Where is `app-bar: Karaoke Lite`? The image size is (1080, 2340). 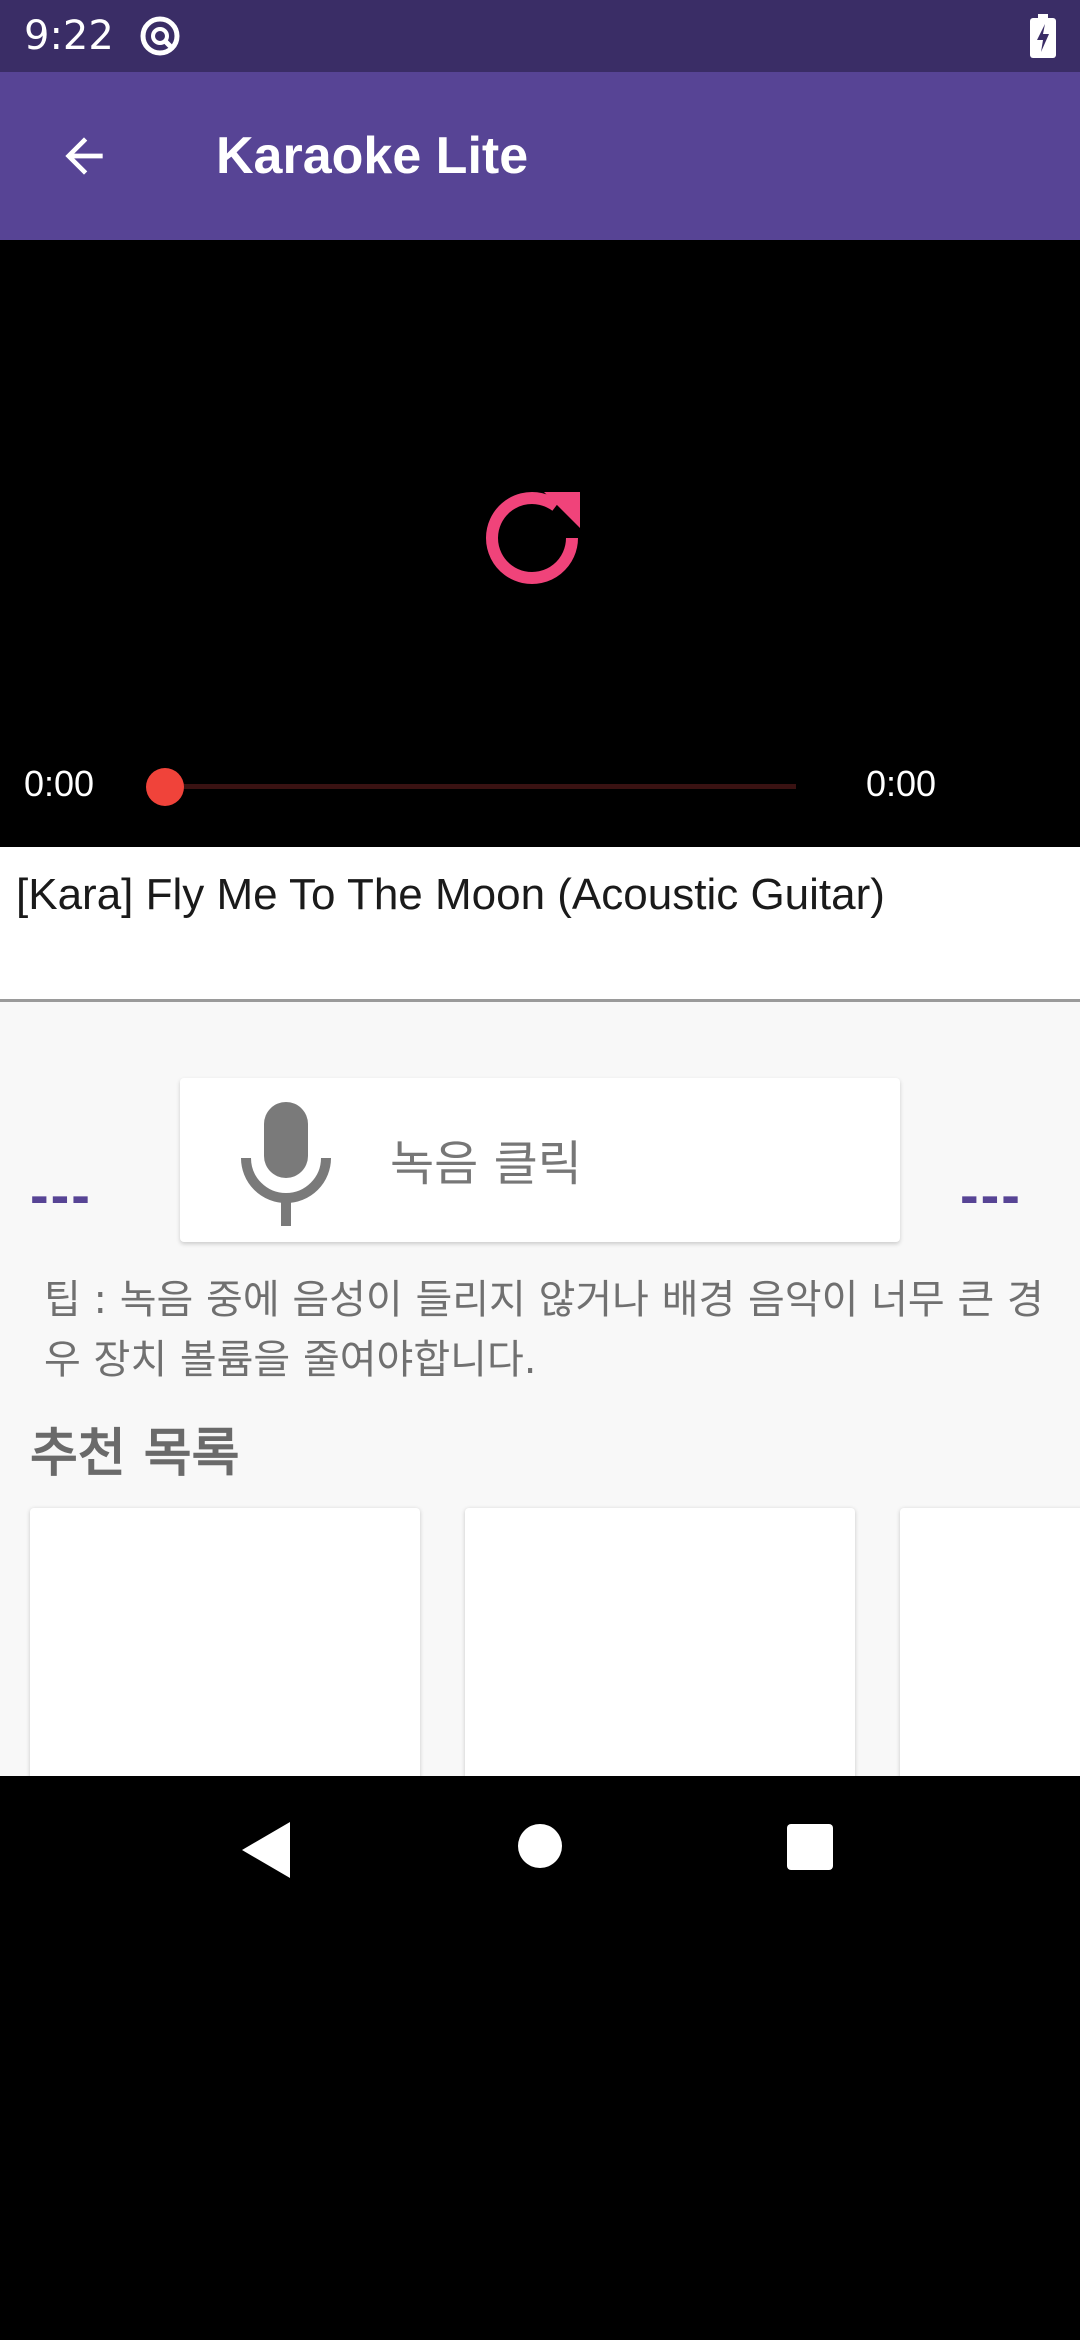
app-bar: Karaoke Lite is located at coordinates (540, 156).